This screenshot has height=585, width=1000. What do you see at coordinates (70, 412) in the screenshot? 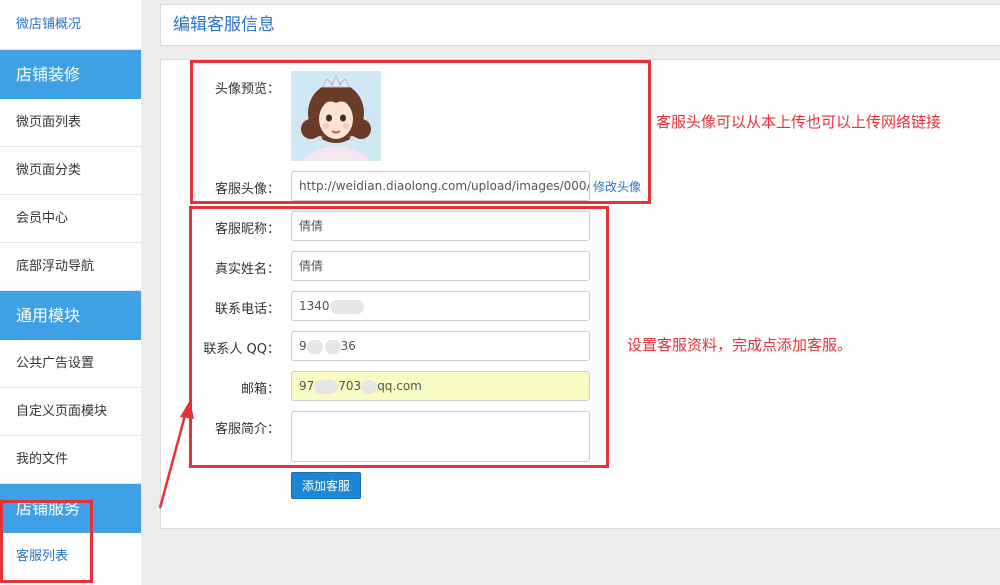
I see `sidebar-item-custom-page-module: 自定义页面模块` at bounding box center [70, 412].